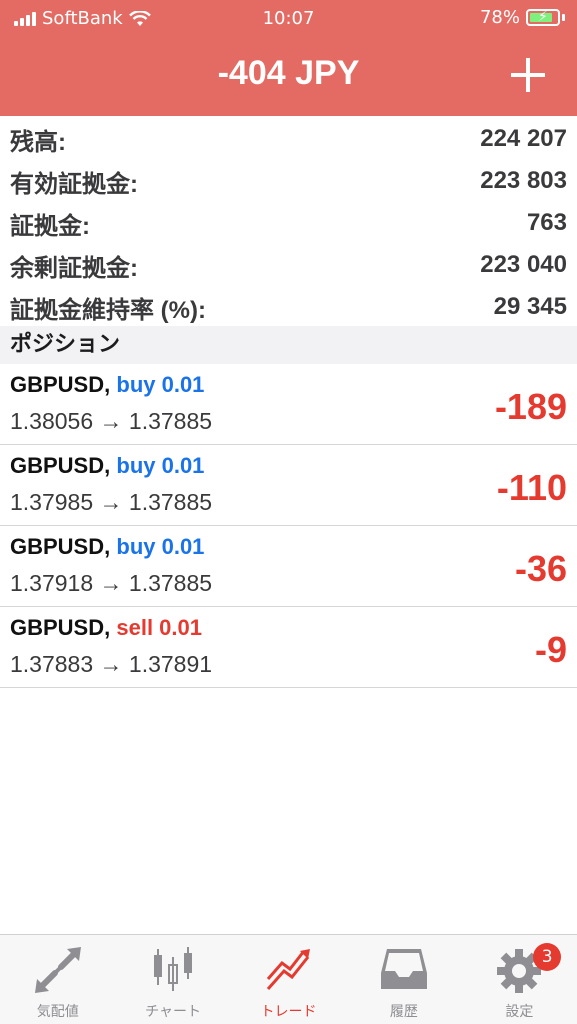  I want to click on history-inbox-icon, so click(403, 969).